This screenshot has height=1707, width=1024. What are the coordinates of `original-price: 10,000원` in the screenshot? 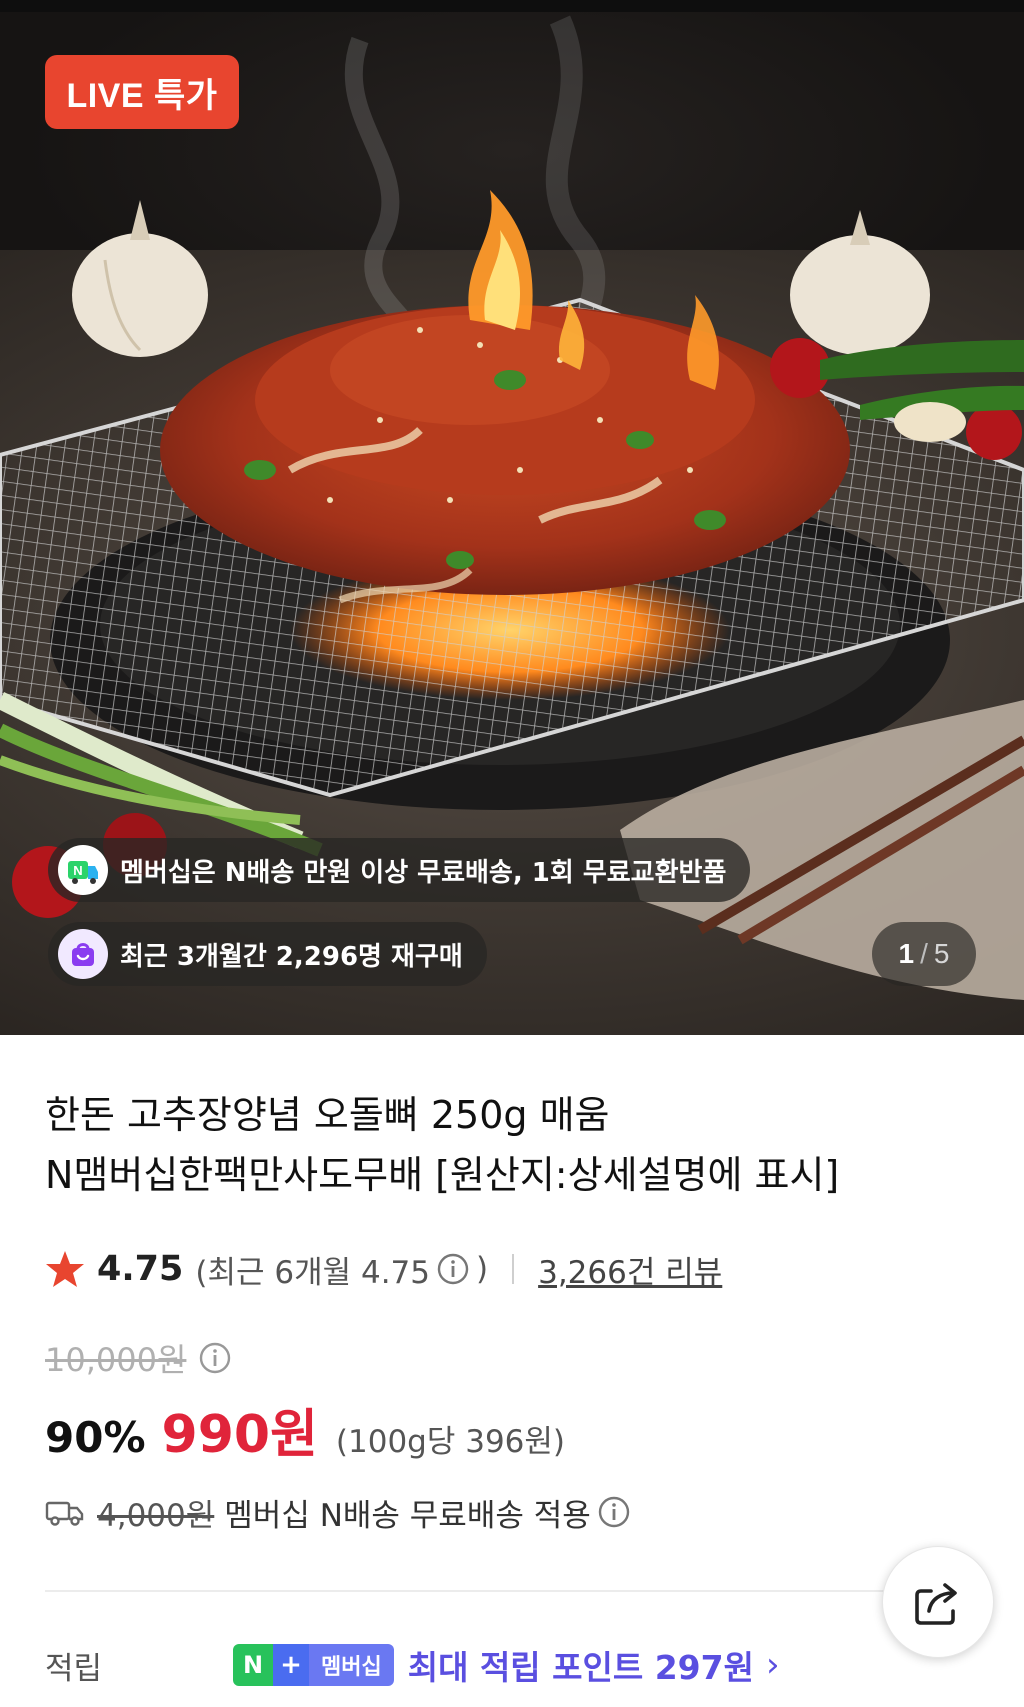 It's located at (116, 1360).